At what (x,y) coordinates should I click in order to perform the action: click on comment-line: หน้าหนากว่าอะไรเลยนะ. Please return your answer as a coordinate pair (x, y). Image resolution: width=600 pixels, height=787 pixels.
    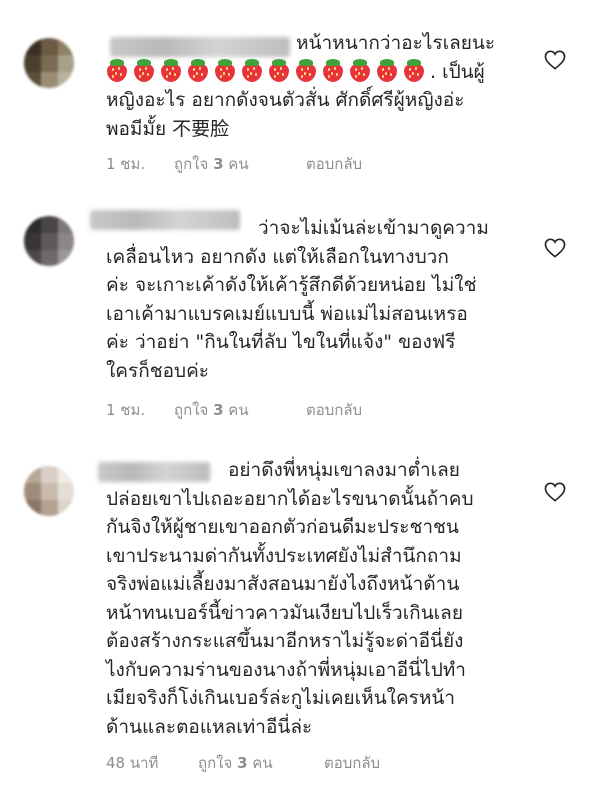
    Looking at the image, I should click on (396, 43).